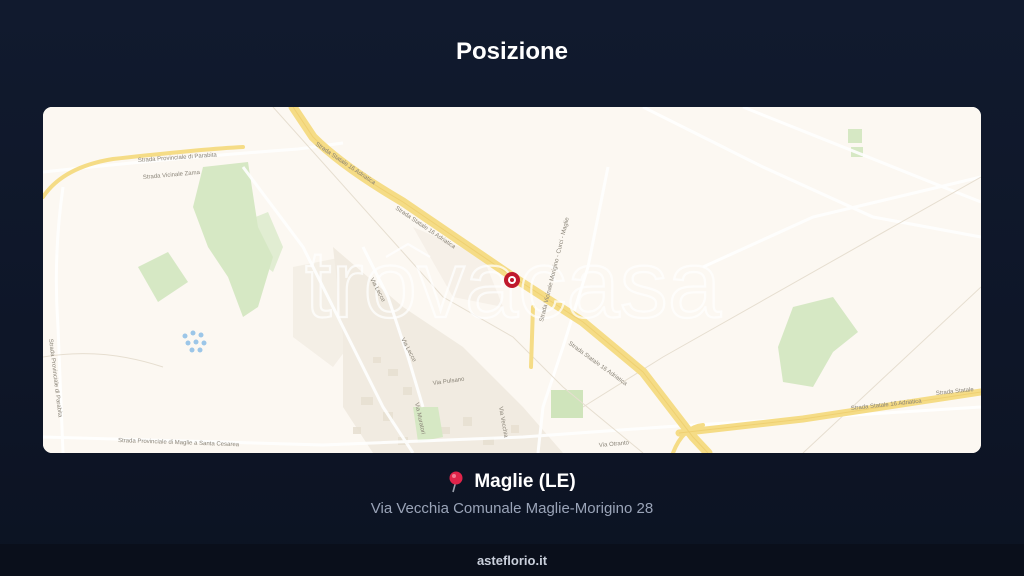  Describe the element at coordinates (456, 482) in the screenshot. I see `red-pushpin-icon` at that location.